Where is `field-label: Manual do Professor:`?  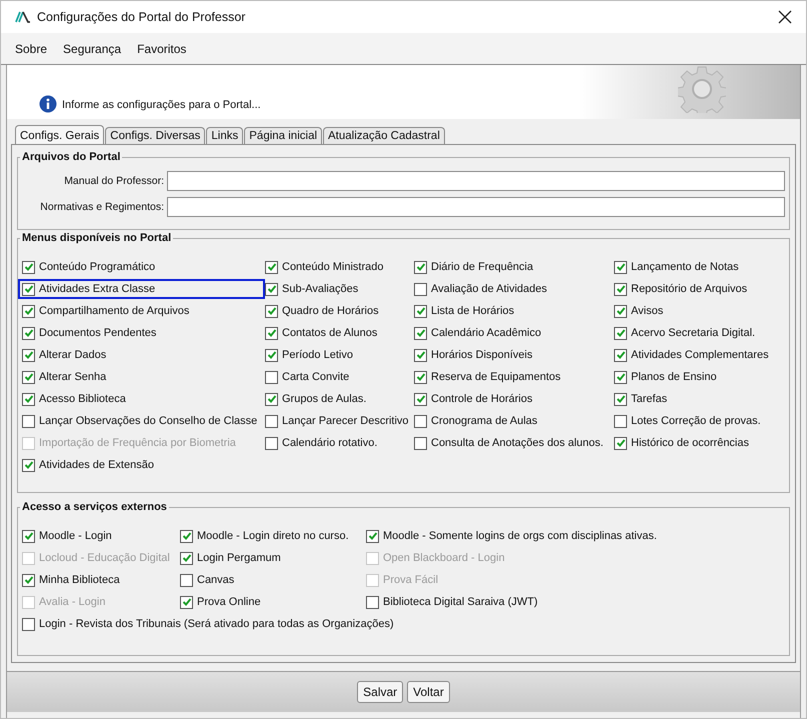 field-label: Manual do Professor: is located at coordinates (114, 181).